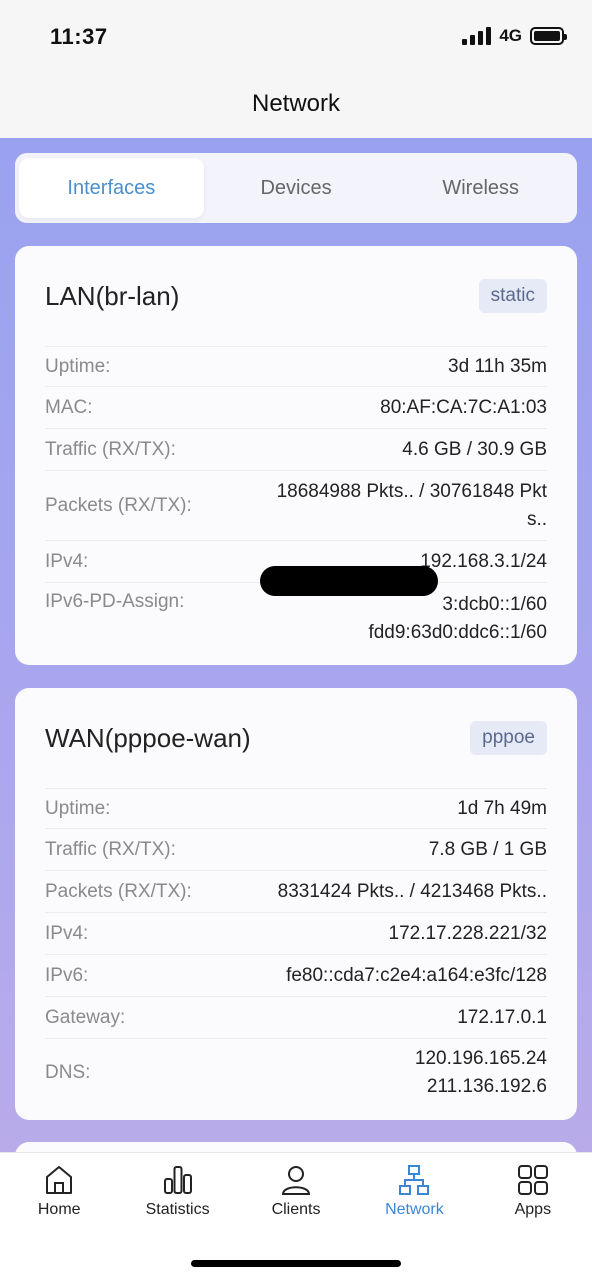  Describe the element at coordinates (296, 1147) in the screenshot. I see `next-card` at that location.